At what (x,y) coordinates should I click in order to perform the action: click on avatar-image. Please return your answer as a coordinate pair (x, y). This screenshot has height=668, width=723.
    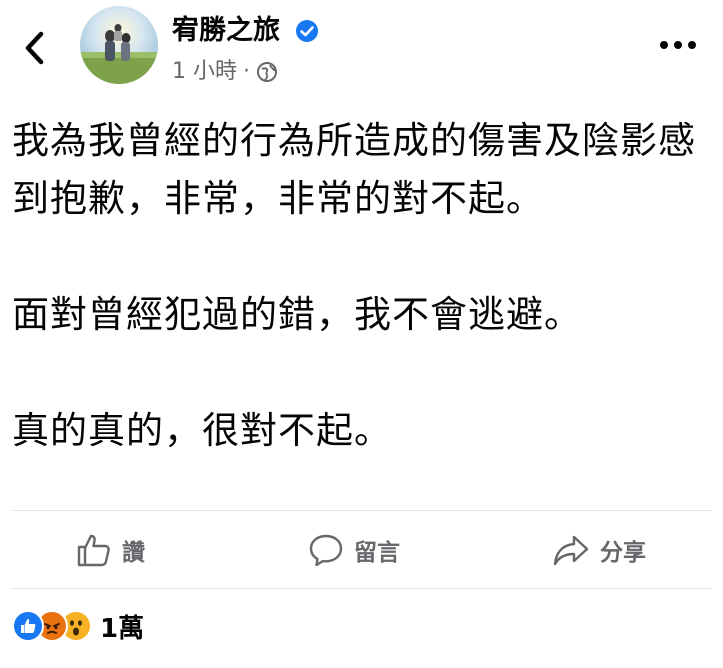
    Looking at the image, I should click on (119, 45).